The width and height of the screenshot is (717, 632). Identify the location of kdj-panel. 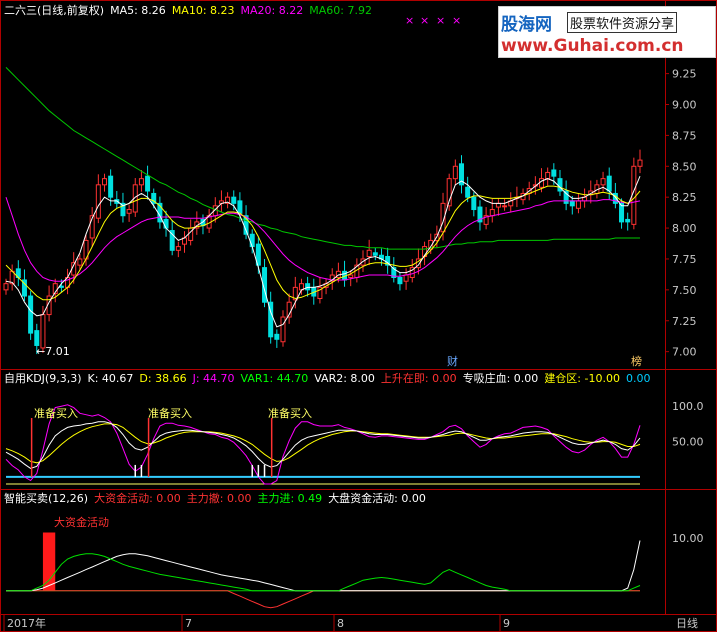
(323, 444).